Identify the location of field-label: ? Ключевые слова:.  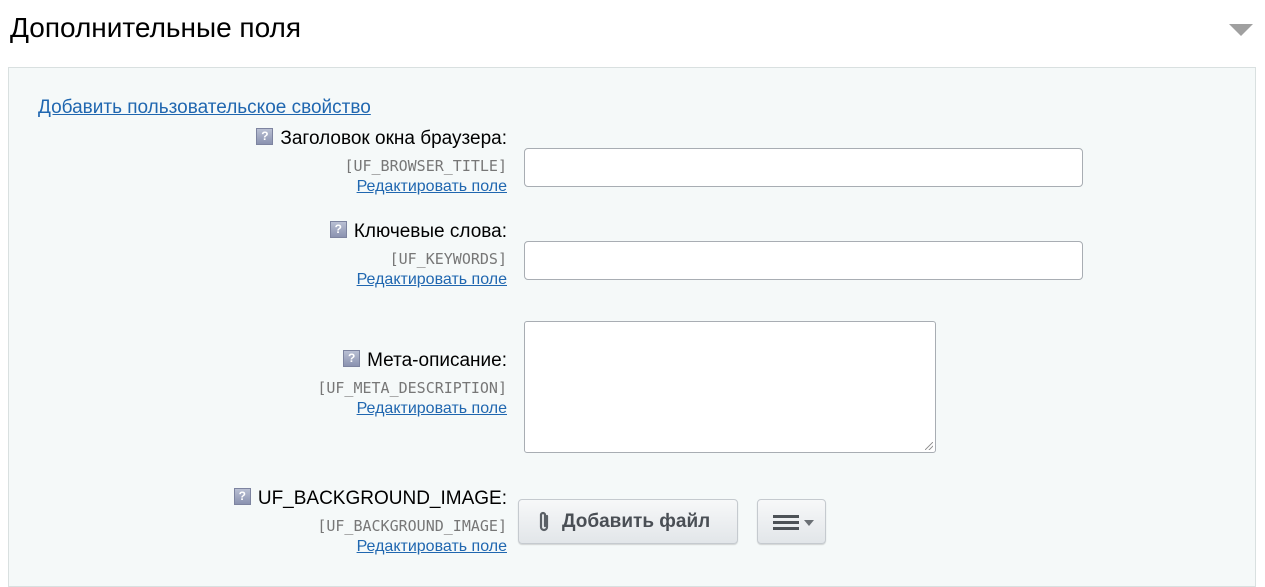
(418, 231).